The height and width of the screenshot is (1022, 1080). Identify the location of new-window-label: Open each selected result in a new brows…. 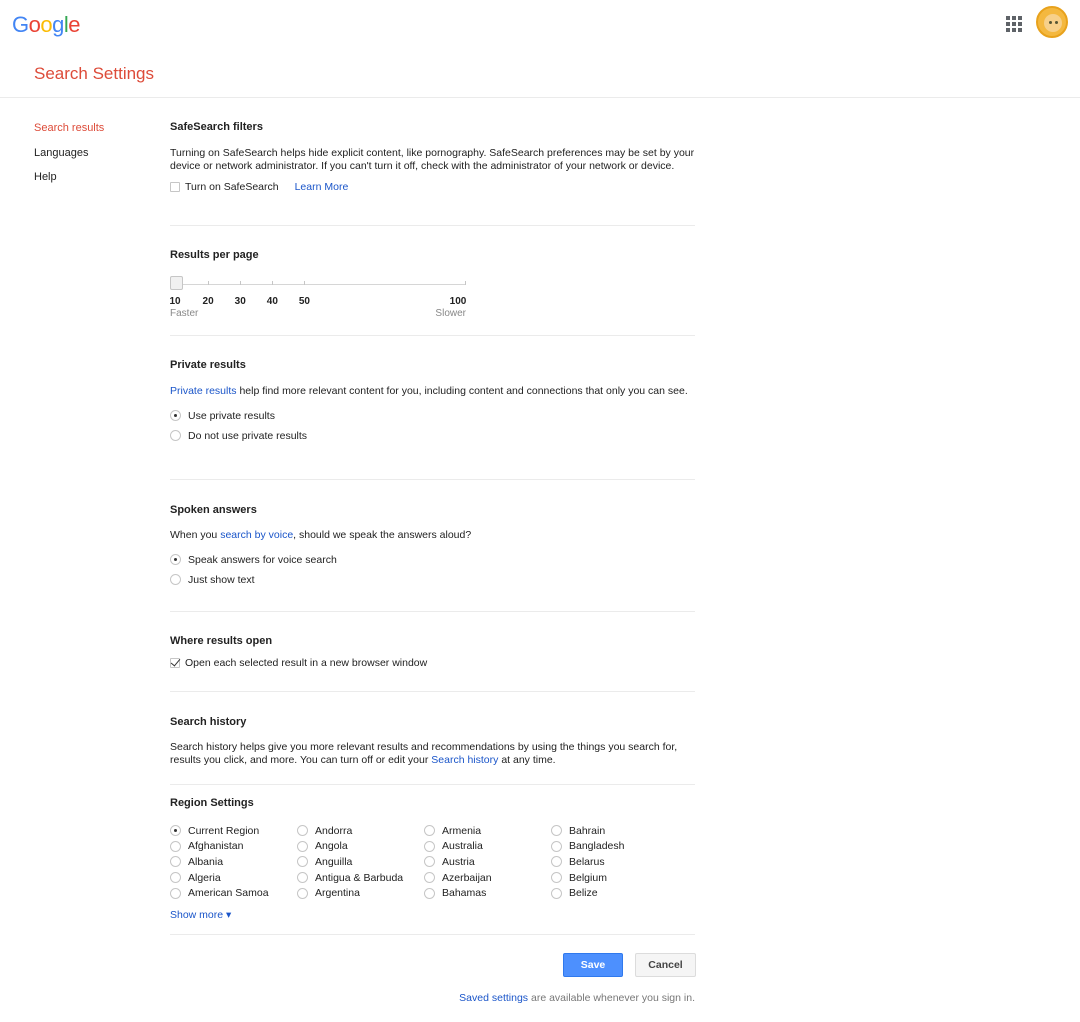
(306, 663).